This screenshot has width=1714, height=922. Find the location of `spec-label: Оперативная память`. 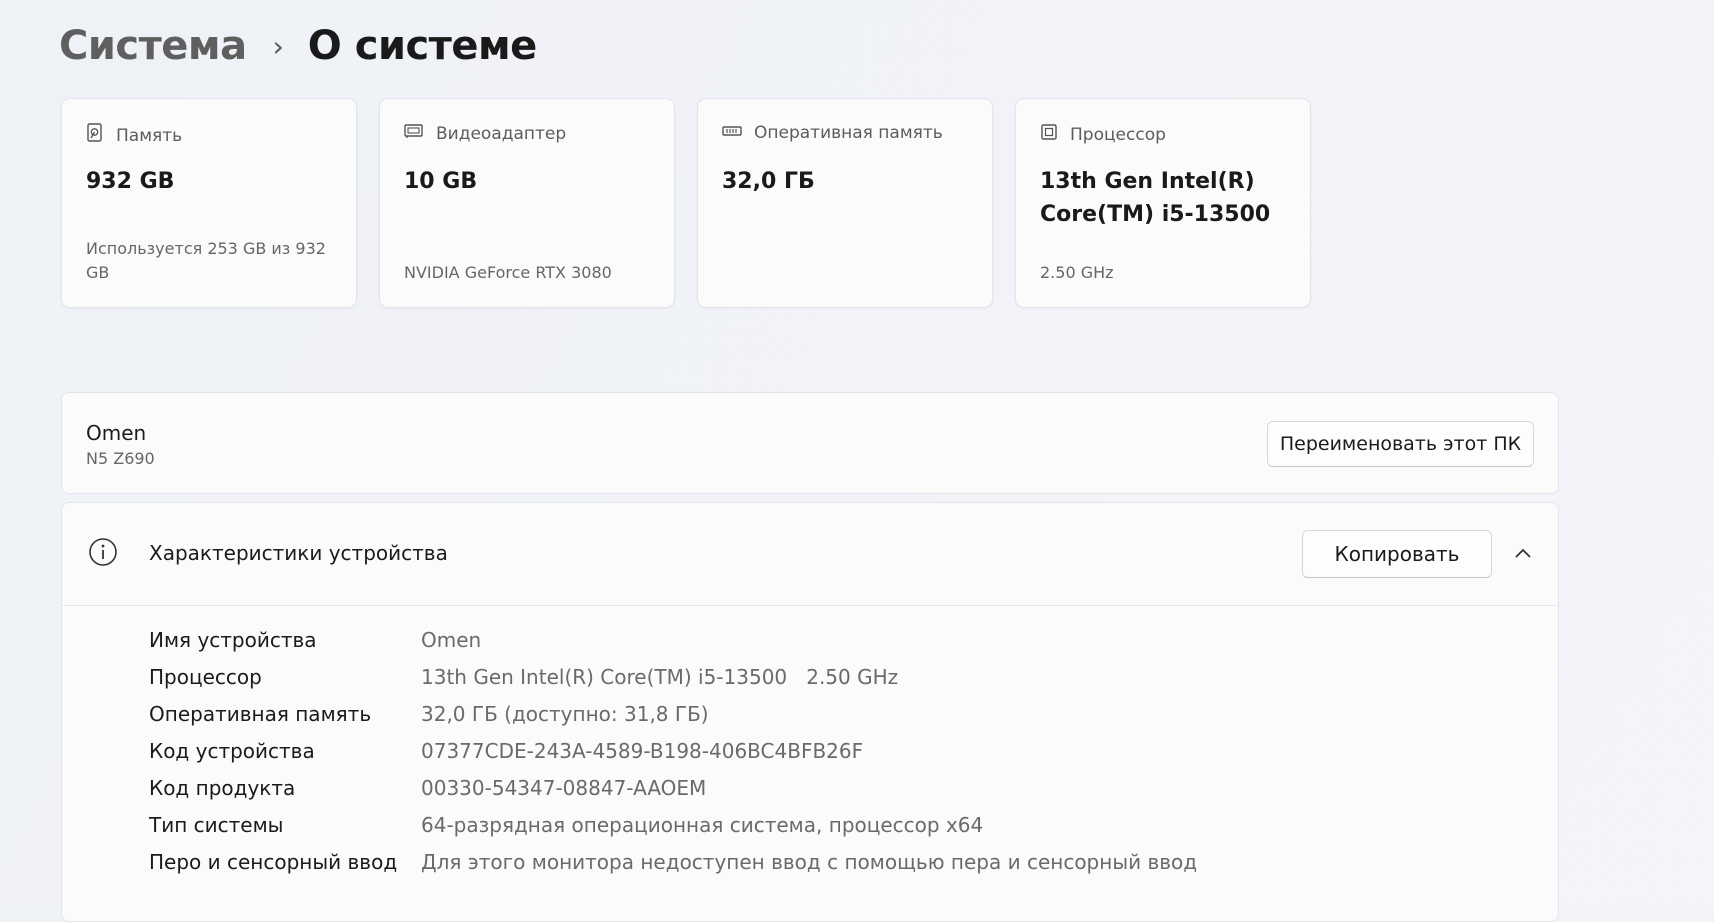

spec-label: Оперативная память is located at coordinates (260, 713).